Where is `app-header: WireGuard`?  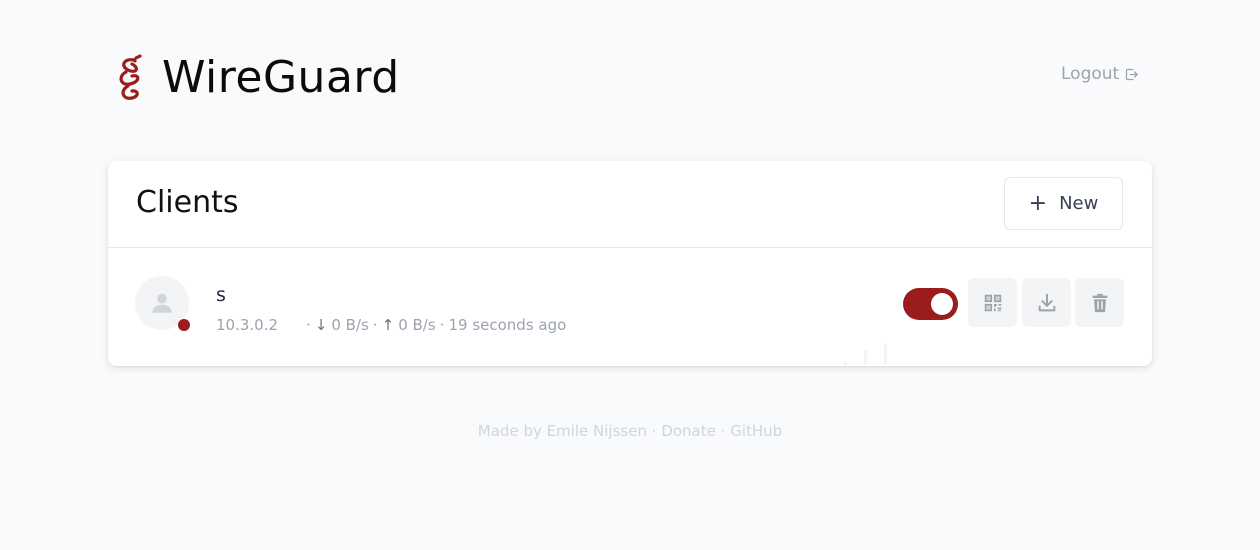
app-header: WireGuard is located at coordinates (257, 77).